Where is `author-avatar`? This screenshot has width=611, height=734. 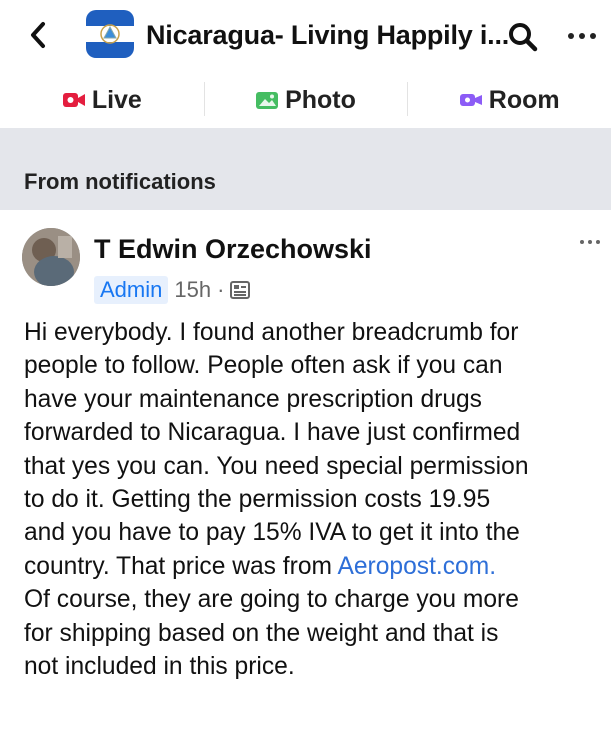
author-avatar is located at coordinates (51, 257).